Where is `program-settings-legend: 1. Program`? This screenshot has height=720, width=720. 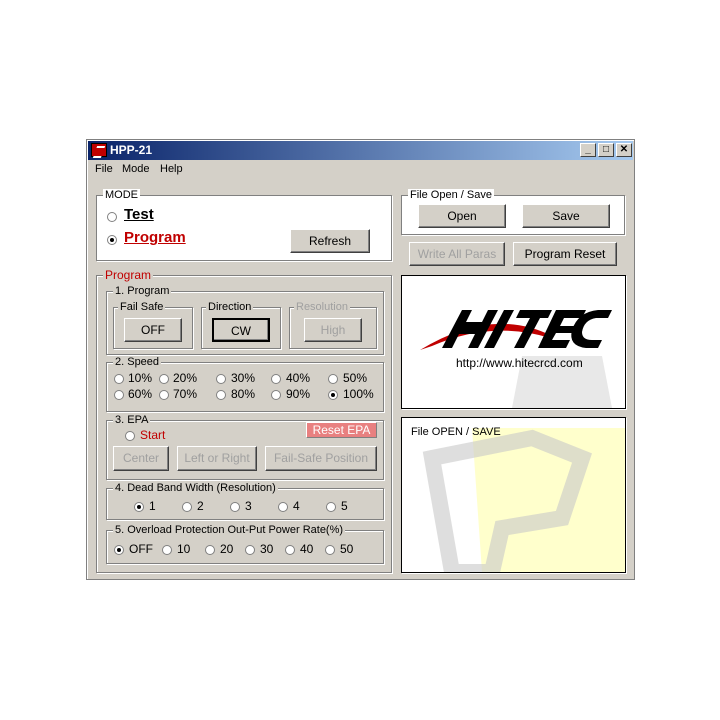
program-settings-legend: 1. Program is located at coordinates (142, 291).